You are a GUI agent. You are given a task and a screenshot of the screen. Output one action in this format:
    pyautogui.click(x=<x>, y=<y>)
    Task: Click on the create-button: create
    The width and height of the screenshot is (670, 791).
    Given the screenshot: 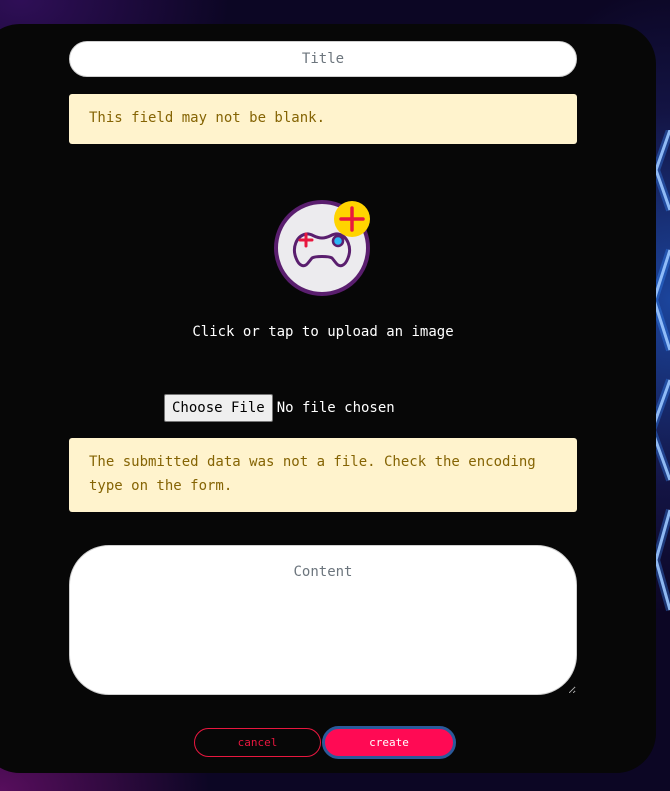 What is the action you would take?
    pyautogui.click(x=389, y=742)
    